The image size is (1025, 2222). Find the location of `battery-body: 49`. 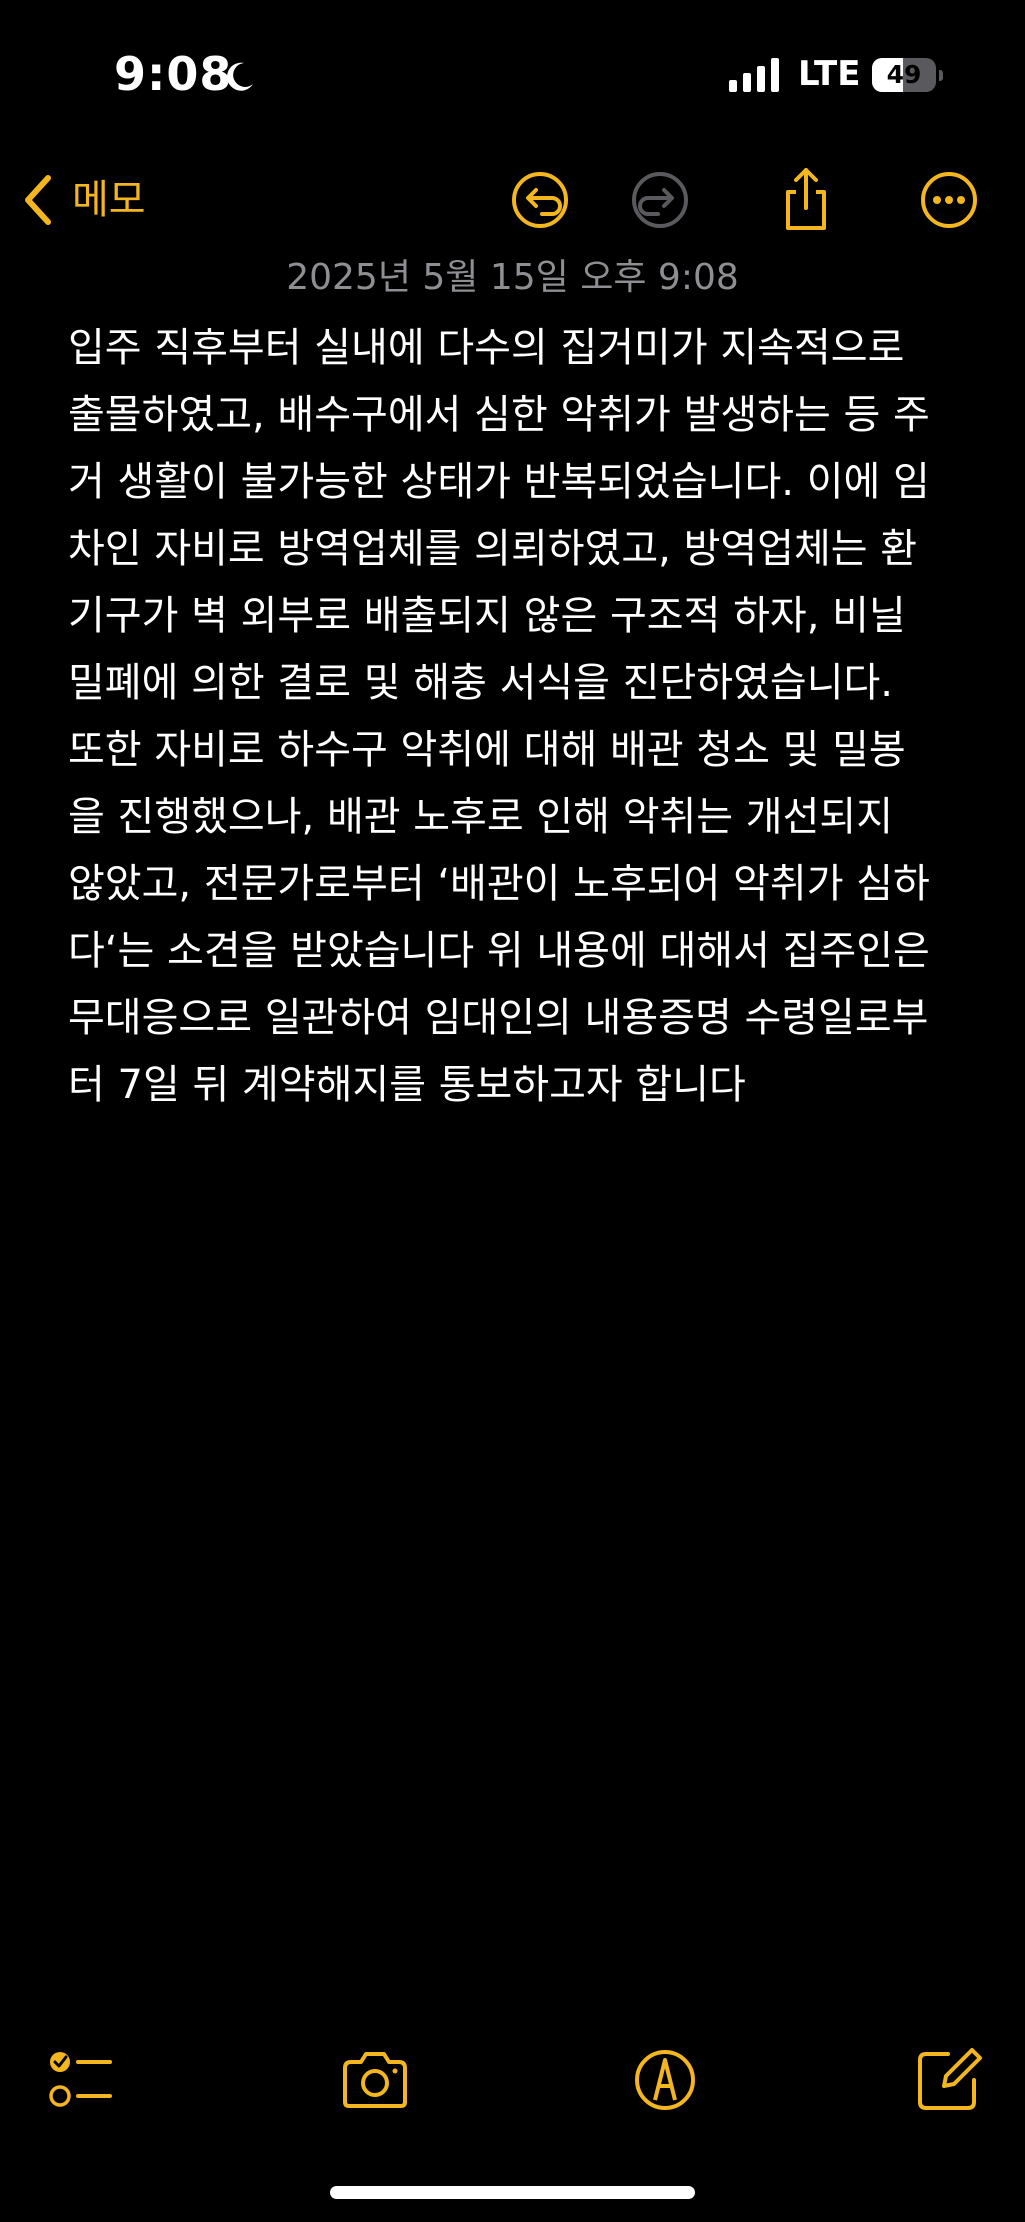

battery-body: 49 is located at coordinates (904, 75).